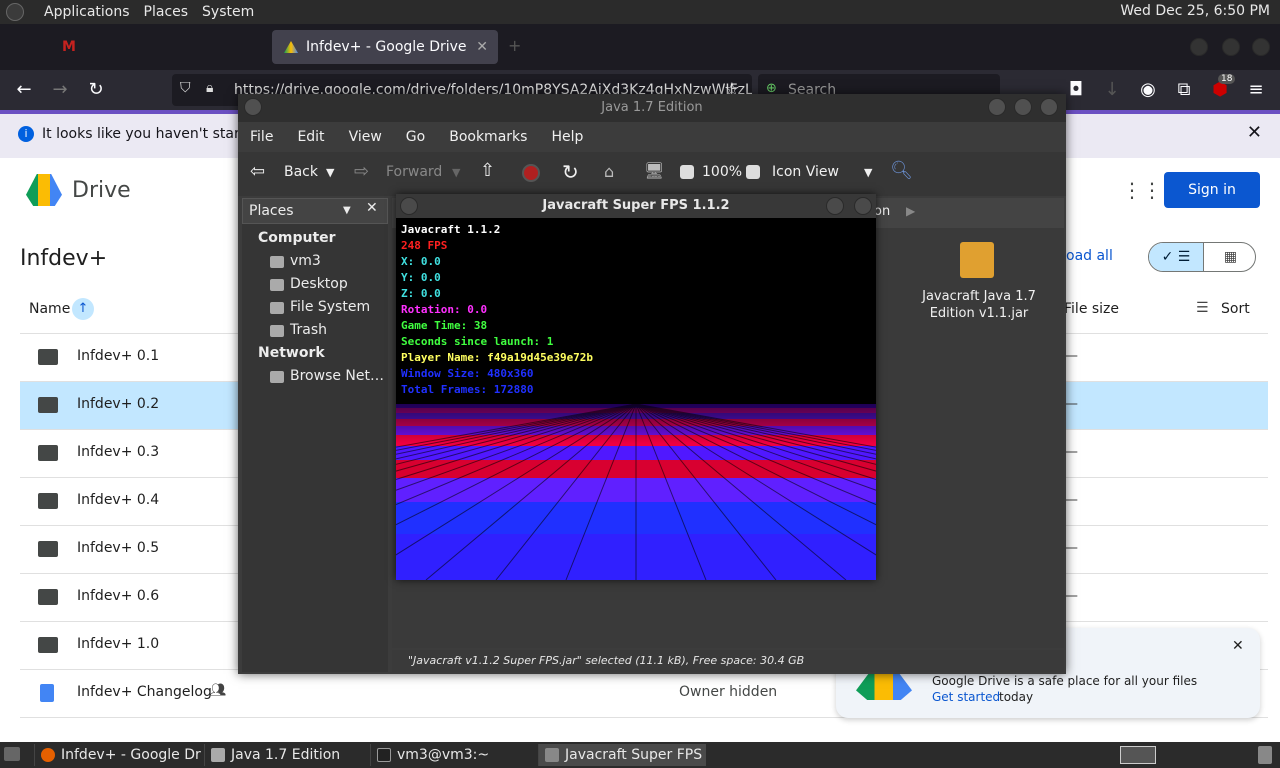 This screenshot has height=768, width=1280. Describe the element at coordinates (514, 45) in the screenshot. I see `new-tab-icon: +` at that location.